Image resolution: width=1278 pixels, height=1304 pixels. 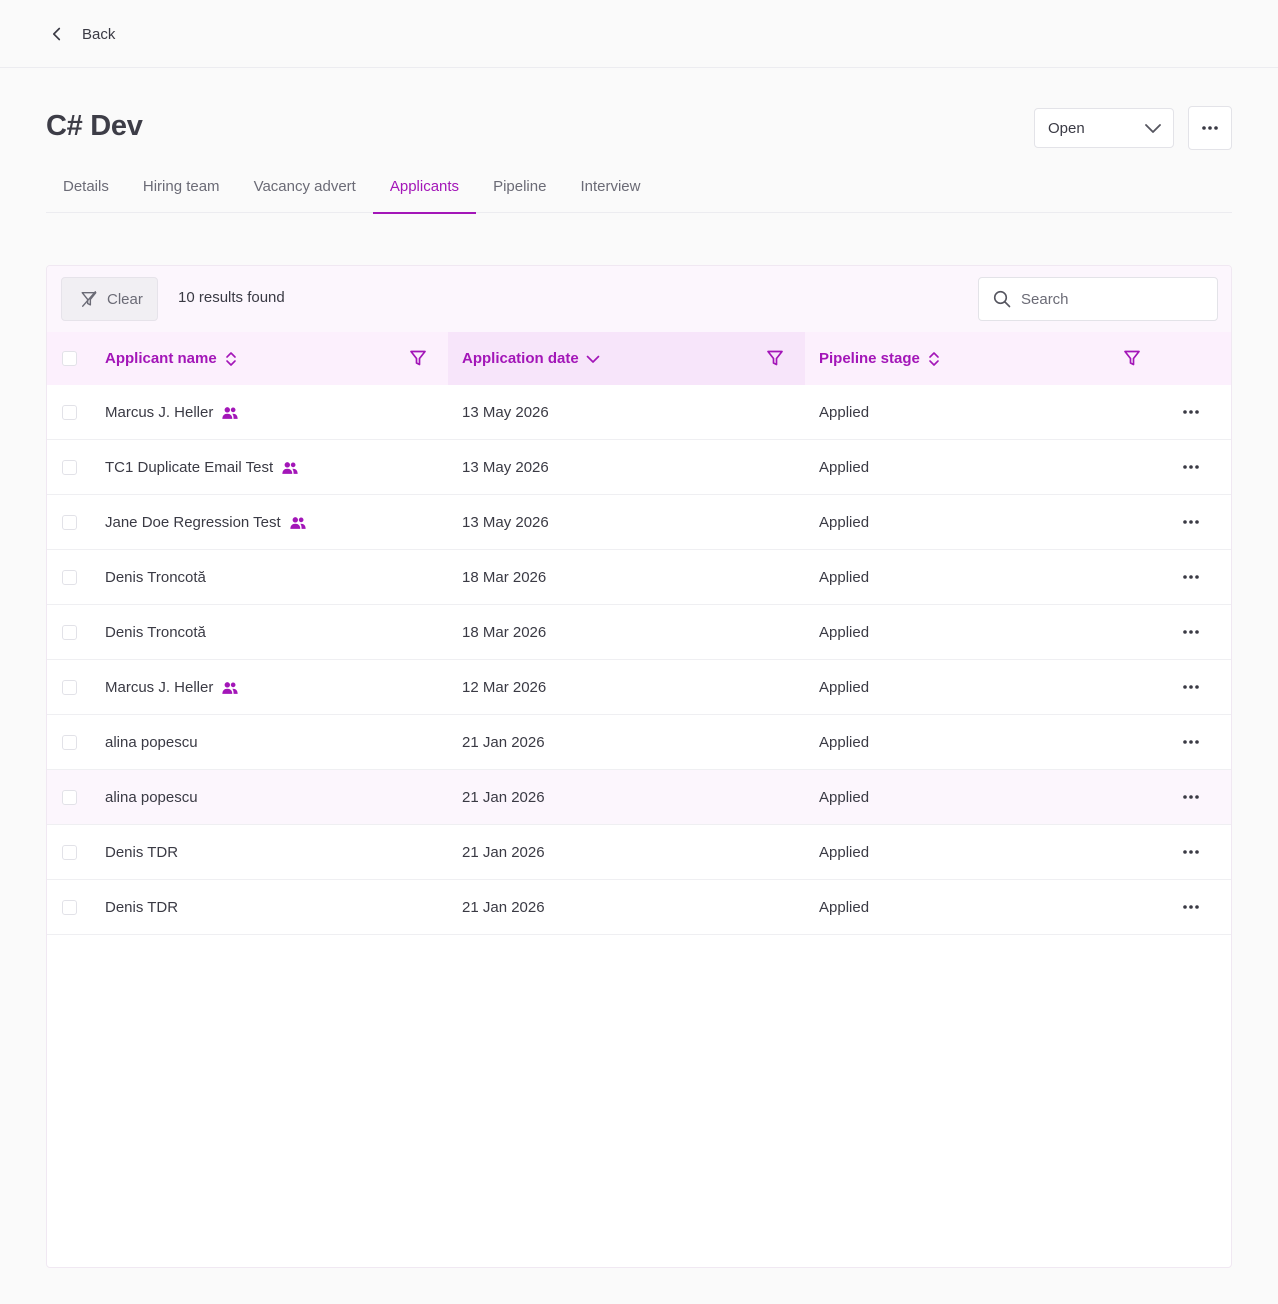 What do you see at coordinates (504, 687) in the screenshot?
I see `application-date: 12 Mar 2026` at bounding box center [504, 687].